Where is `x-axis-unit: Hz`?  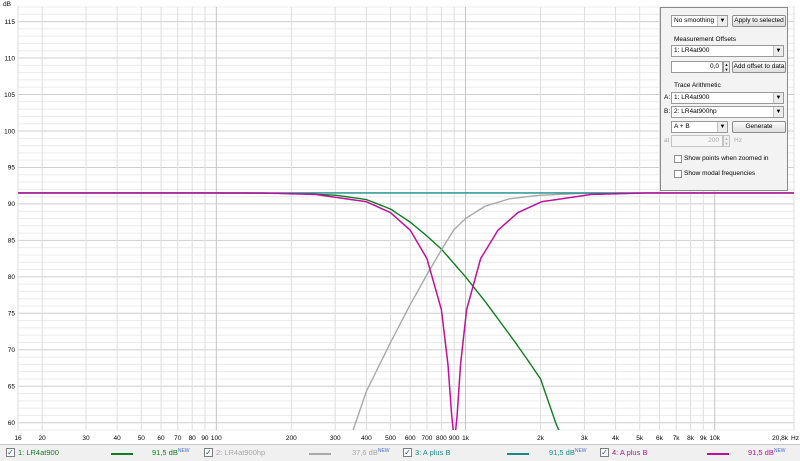
x-axis-unit: Hz is located at coordinates (795, 438).